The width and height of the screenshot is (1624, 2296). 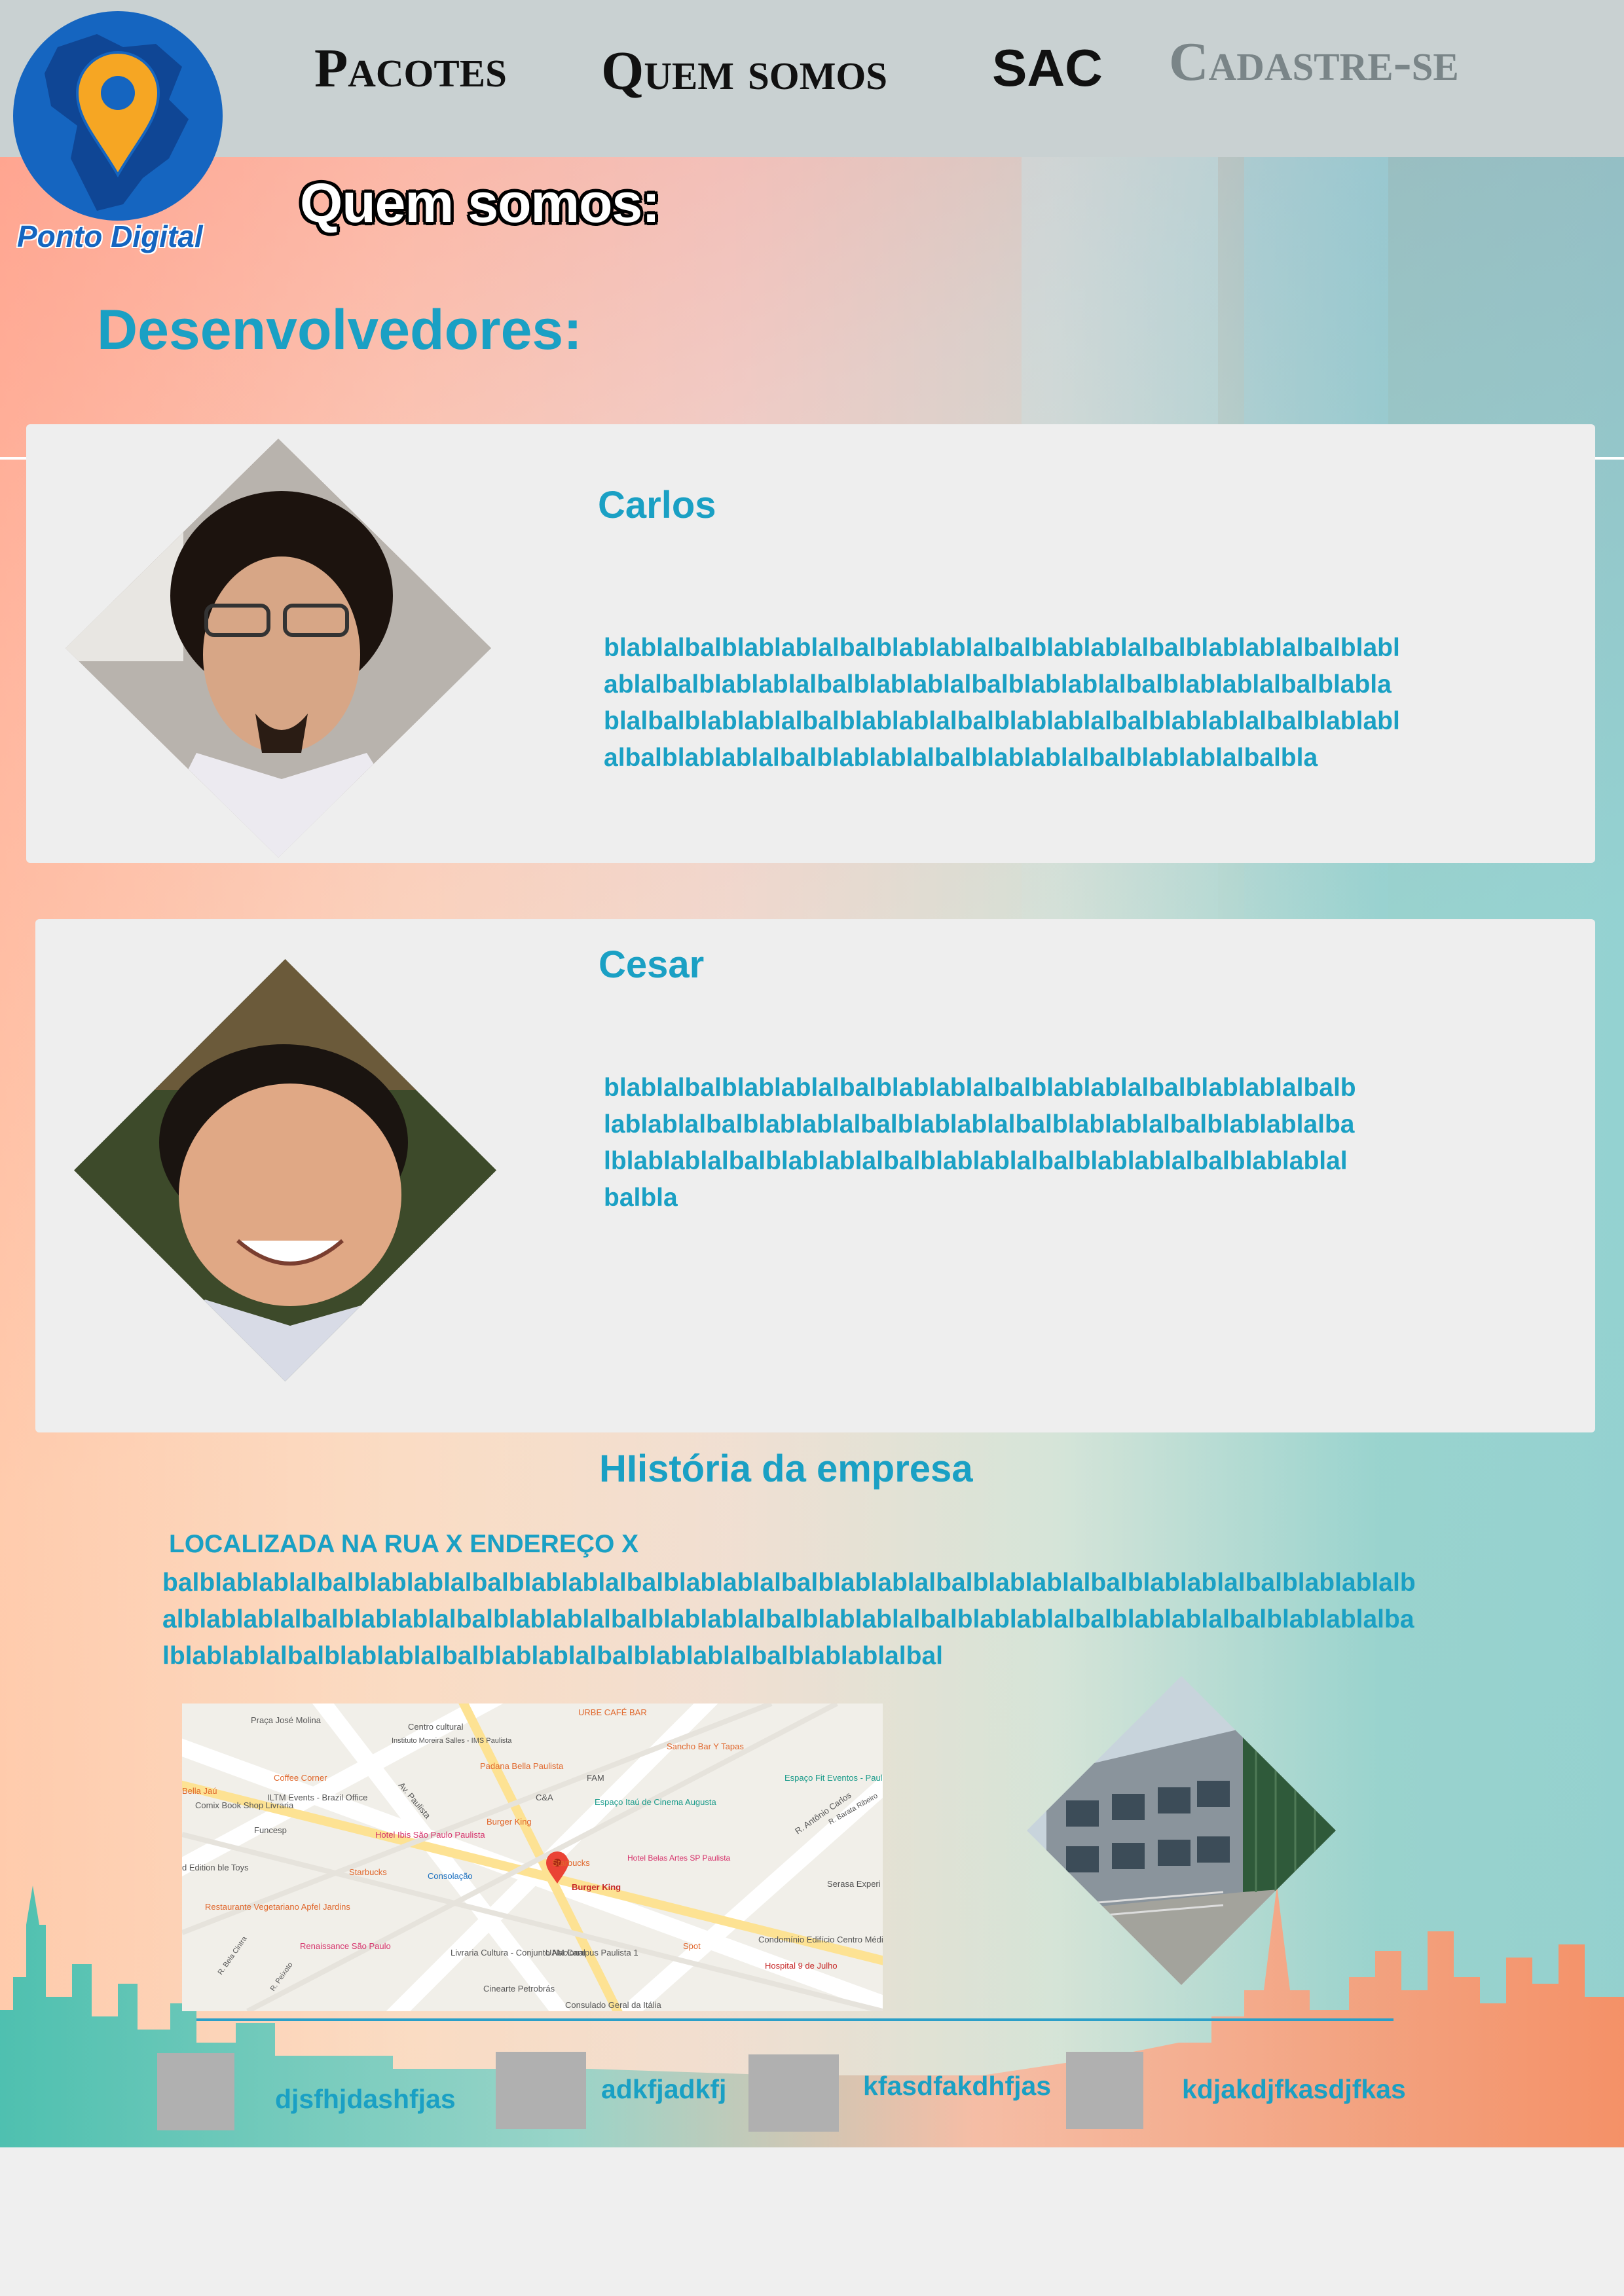 What do you see at coordinates (300, 1778) in the screenshot?
I see `map-label-coffee-corner: Coffee Corner` at bounding box center [300, 1778].